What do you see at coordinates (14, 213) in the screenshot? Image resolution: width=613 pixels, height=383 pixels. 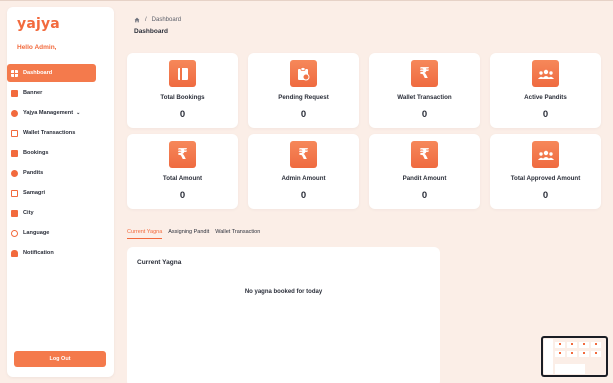 I see `city-icon` at bounding box center [14, 213].